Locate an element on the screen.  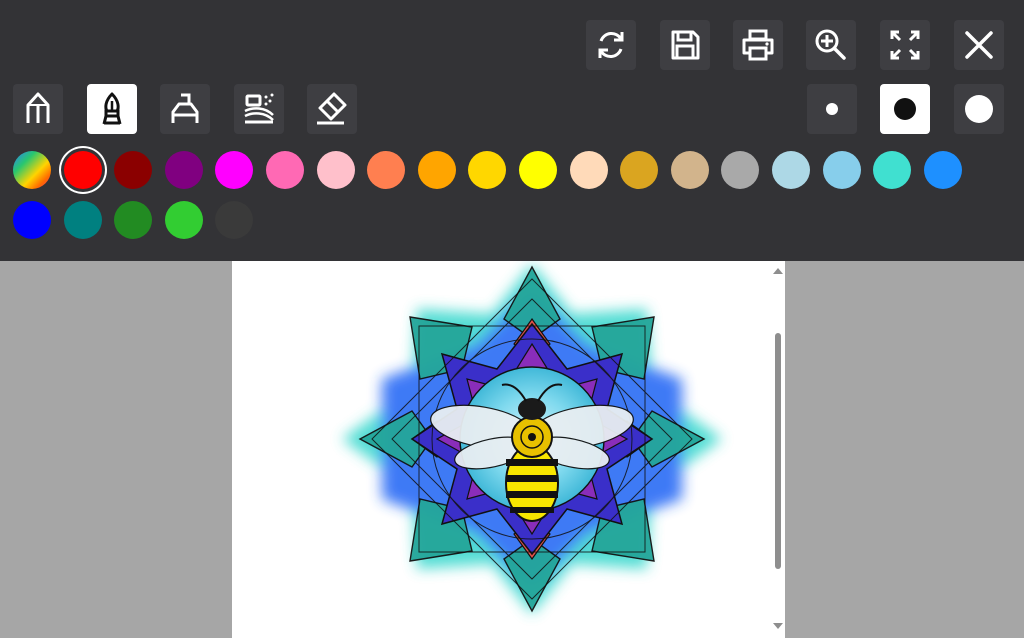
refresh-icon is located at coordinates (611, 45).